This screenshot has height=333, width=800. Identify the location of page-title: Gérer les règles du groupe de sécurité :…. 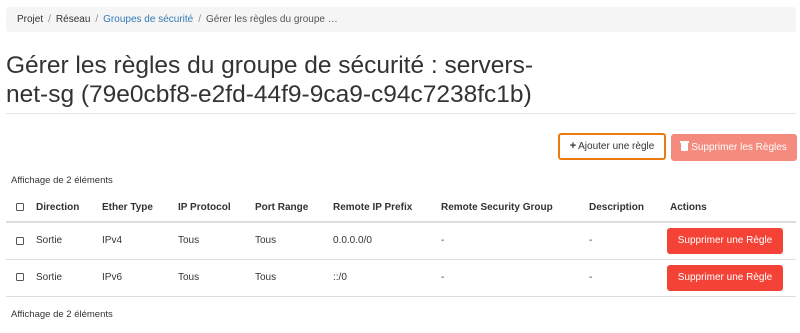
(306, 80).